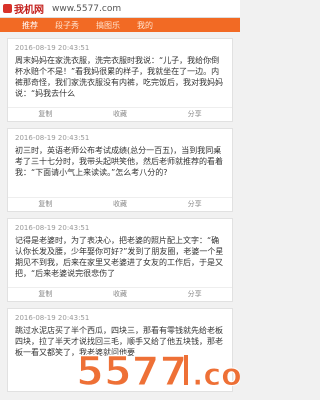 Image resolution: width=320 pixels, height=400 pixels. What do you see at coordinates (216, 375) in the screenshot?
I see `svg-text: .com` at bounding box center [216, 375].